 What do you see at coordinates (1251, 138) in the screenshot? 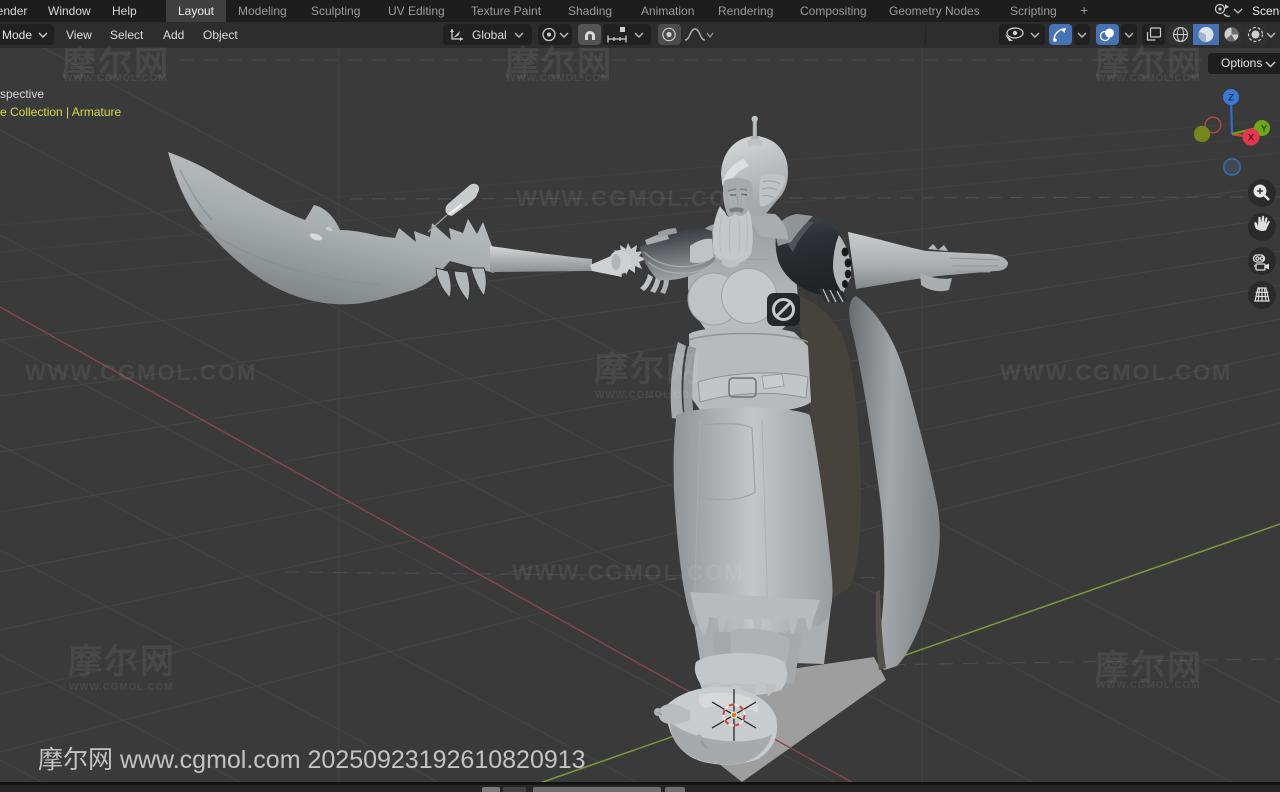
I see `svg-text: X` at bounding box center [1251, 138].